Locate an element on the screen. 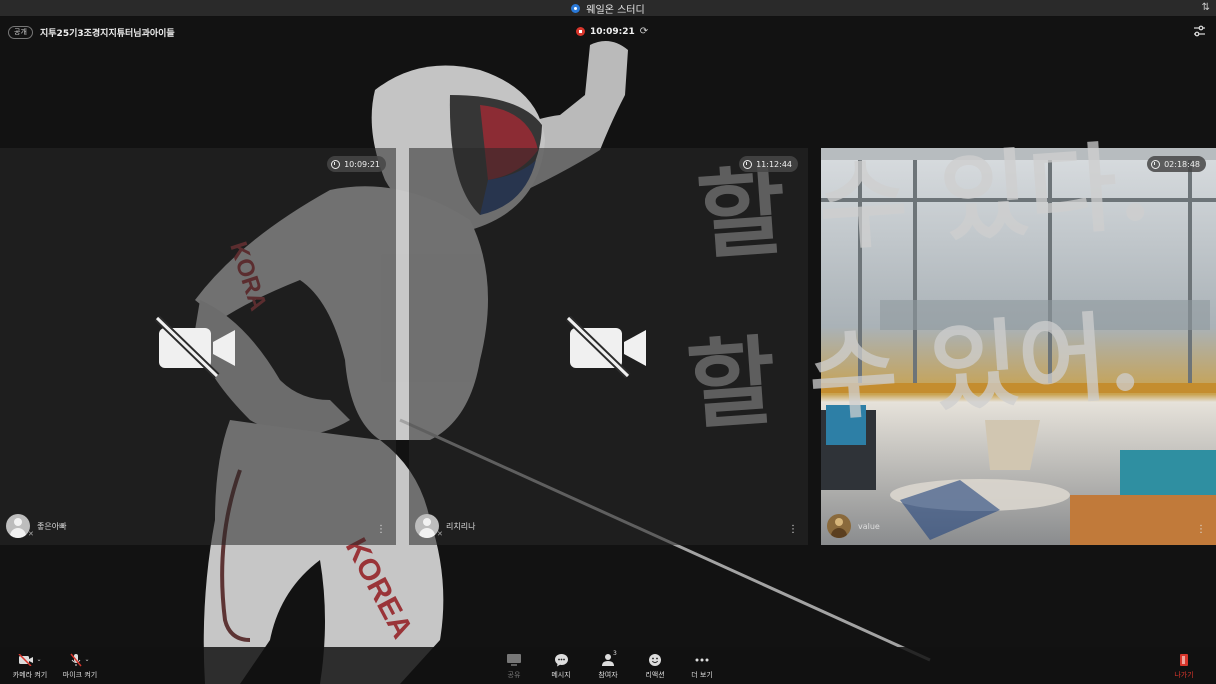 The width and height of the screenshot is (1216, 684). participants-button: 3 참여자 is located at coordinates (608, 665).